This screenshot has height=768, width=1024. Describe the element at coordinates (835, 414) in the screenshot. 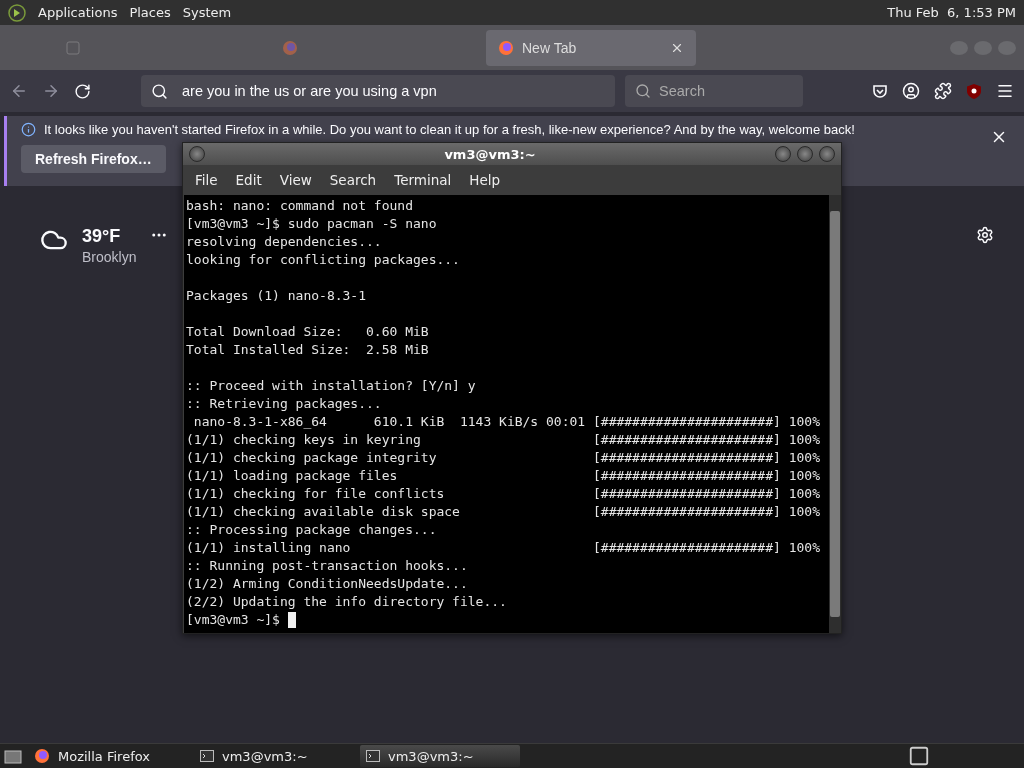

I see `scrollbar` at that location.